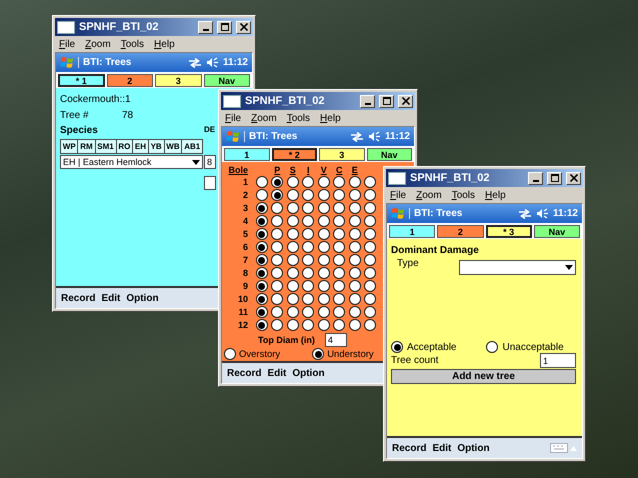 The height and width of the screenshot is (478, 638). Describe the element at coordinates (141, 146) in the screenshot. I see `species-button: EH` at that location.